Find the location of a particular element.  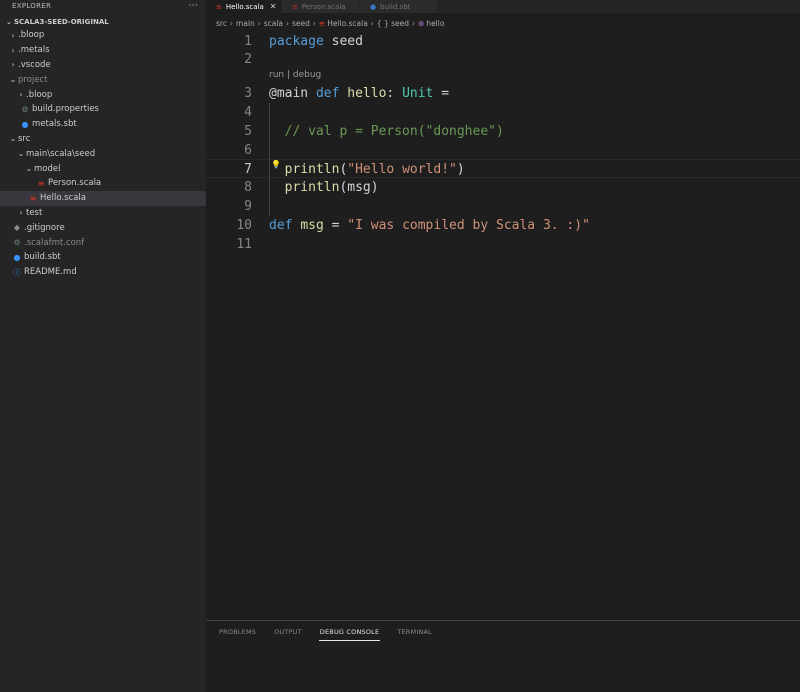

gear-icon: ⚙ is located at coordinates (17, 243).